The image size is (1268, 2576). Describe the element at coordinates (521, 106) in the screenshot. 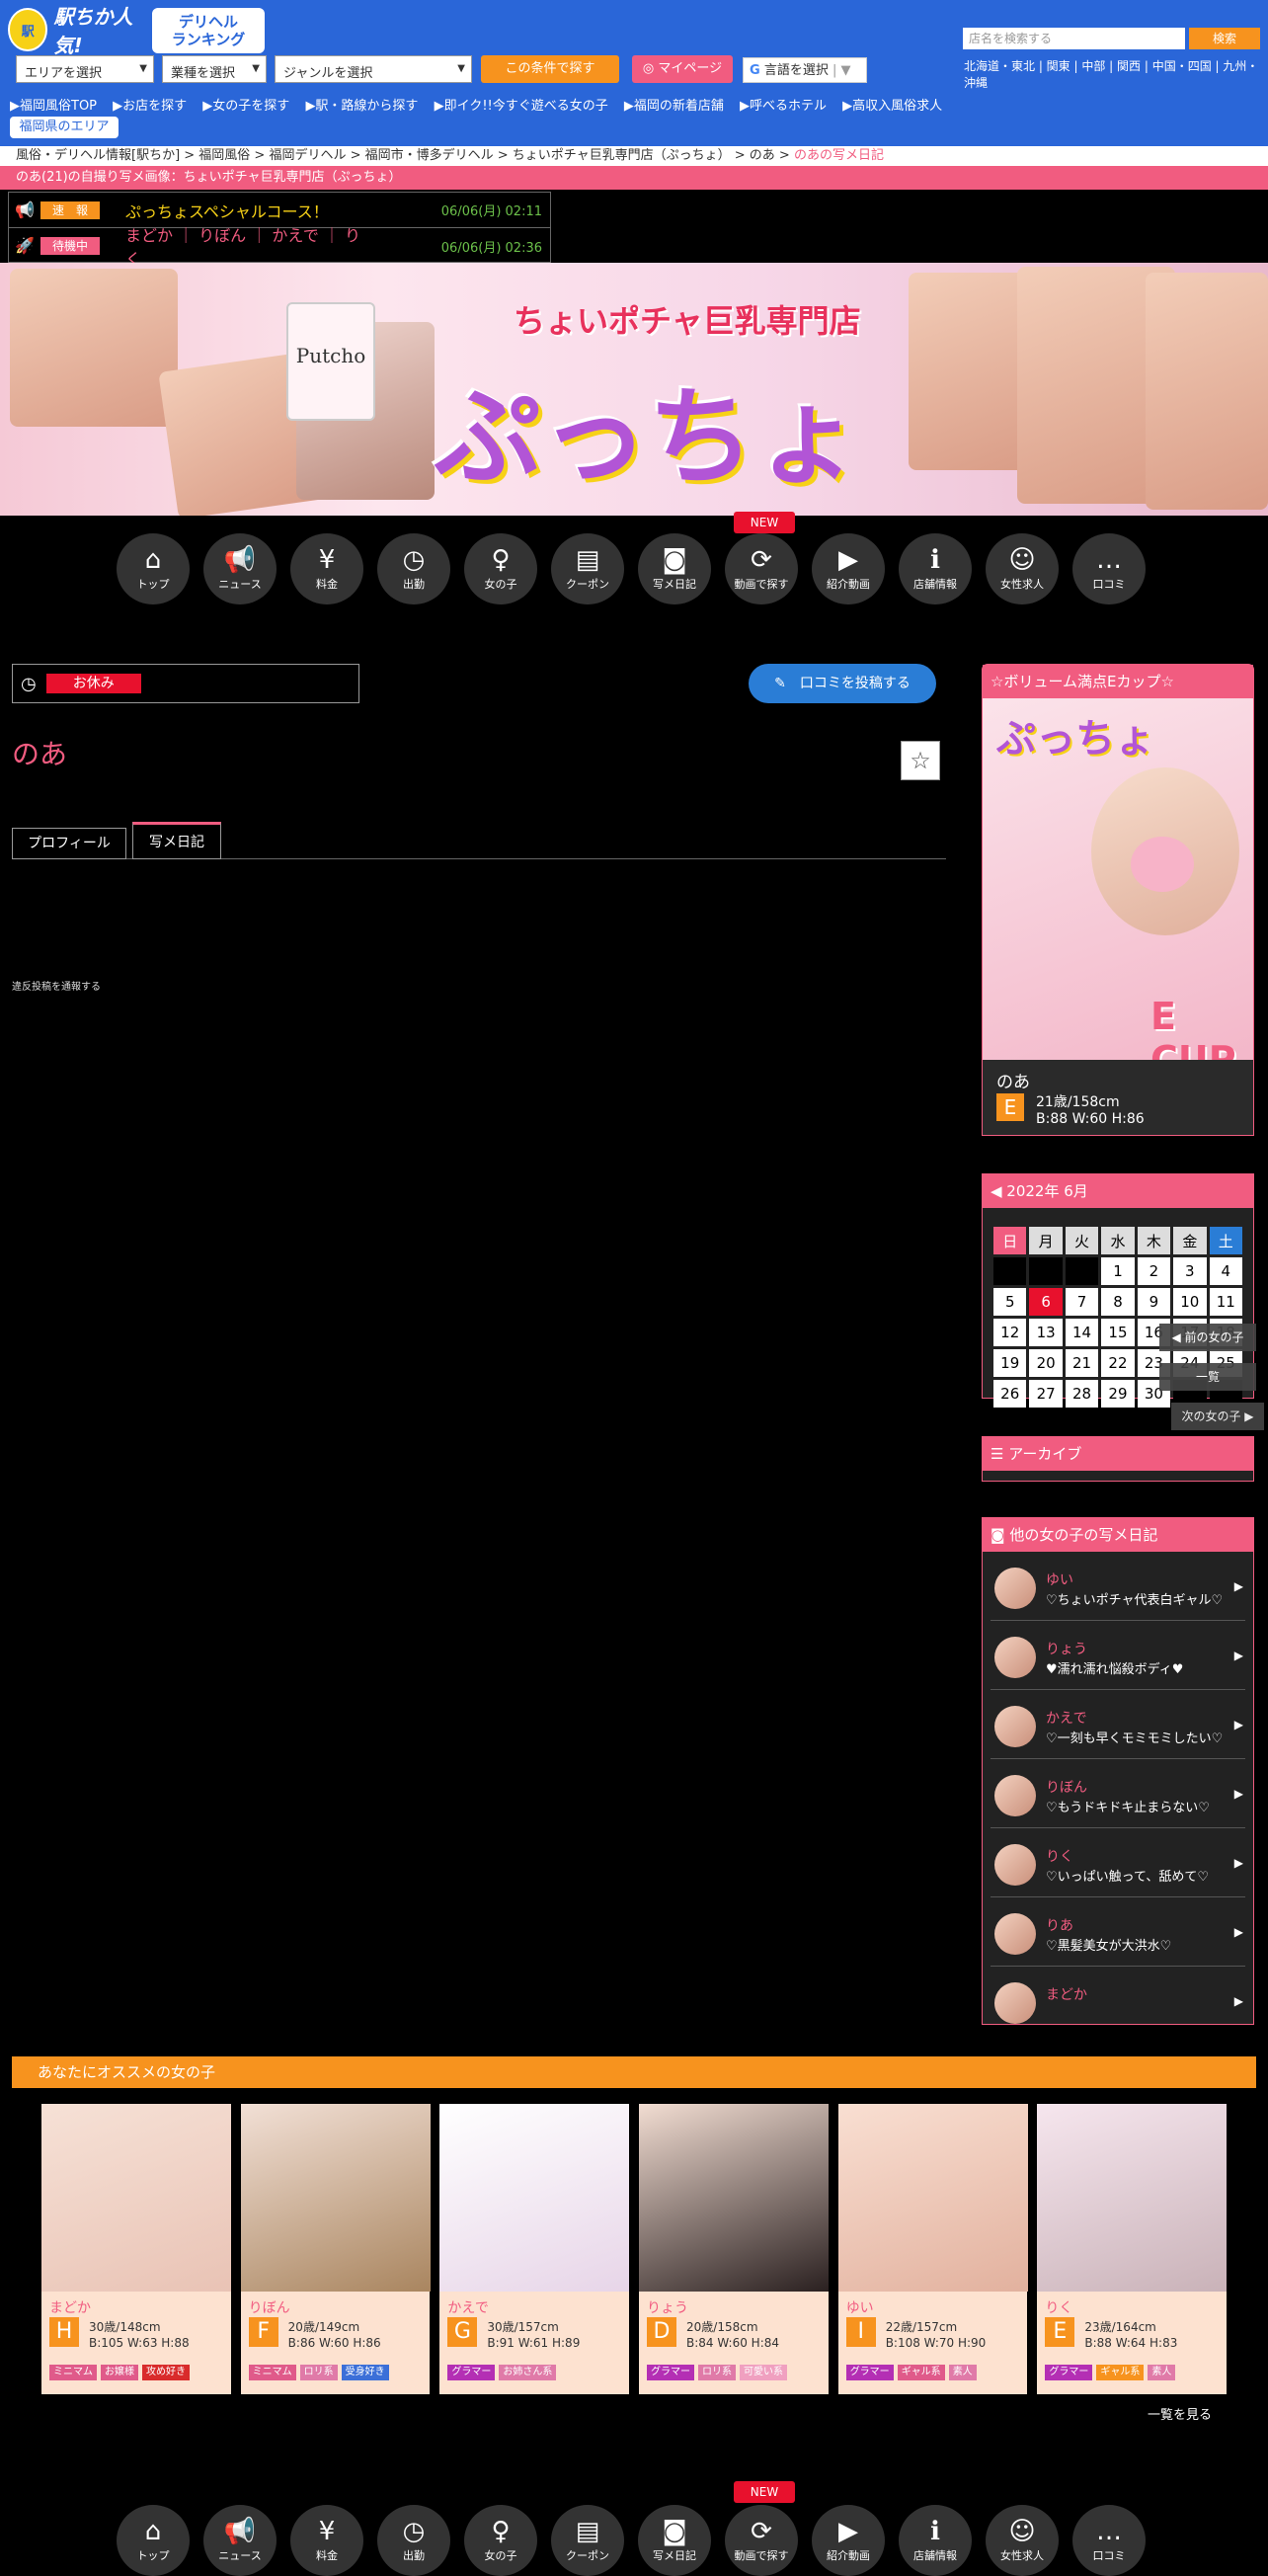

I see `nav-link-available-now: ▶即イク!!今すぐ遊べる女の子` at that location.